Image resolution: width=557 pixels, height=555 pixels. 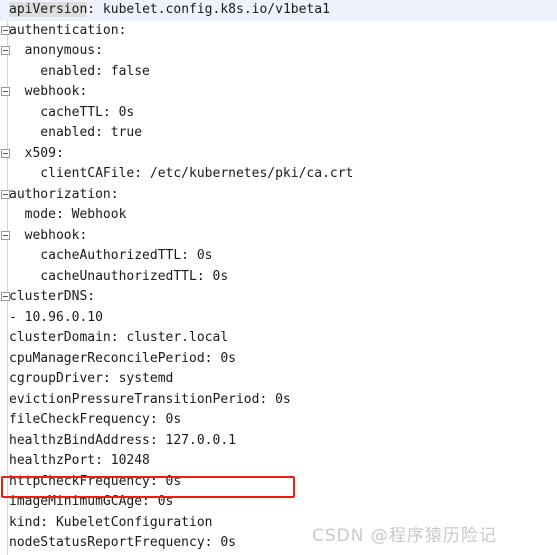 What do you see at coordinates (278, 72) in the screenshot?
I see `code-line: enabled: false` at bounding box center [278, 72].